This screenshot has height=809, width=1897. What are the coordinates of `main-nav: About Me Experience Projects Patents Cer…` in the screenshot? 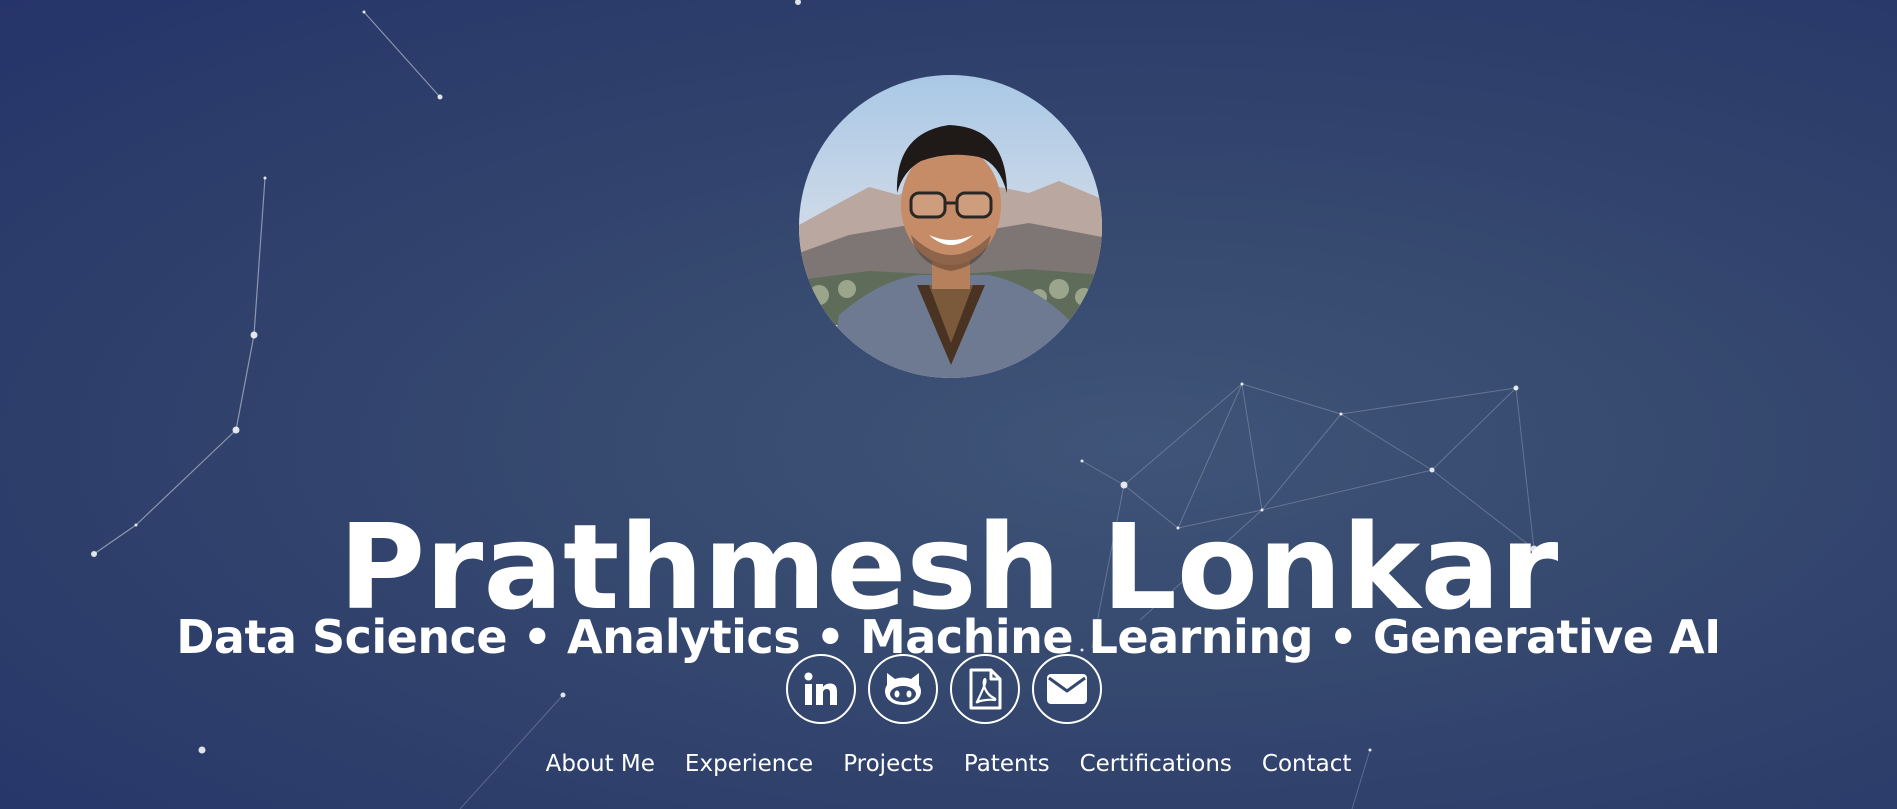 It's located at (948, 764).